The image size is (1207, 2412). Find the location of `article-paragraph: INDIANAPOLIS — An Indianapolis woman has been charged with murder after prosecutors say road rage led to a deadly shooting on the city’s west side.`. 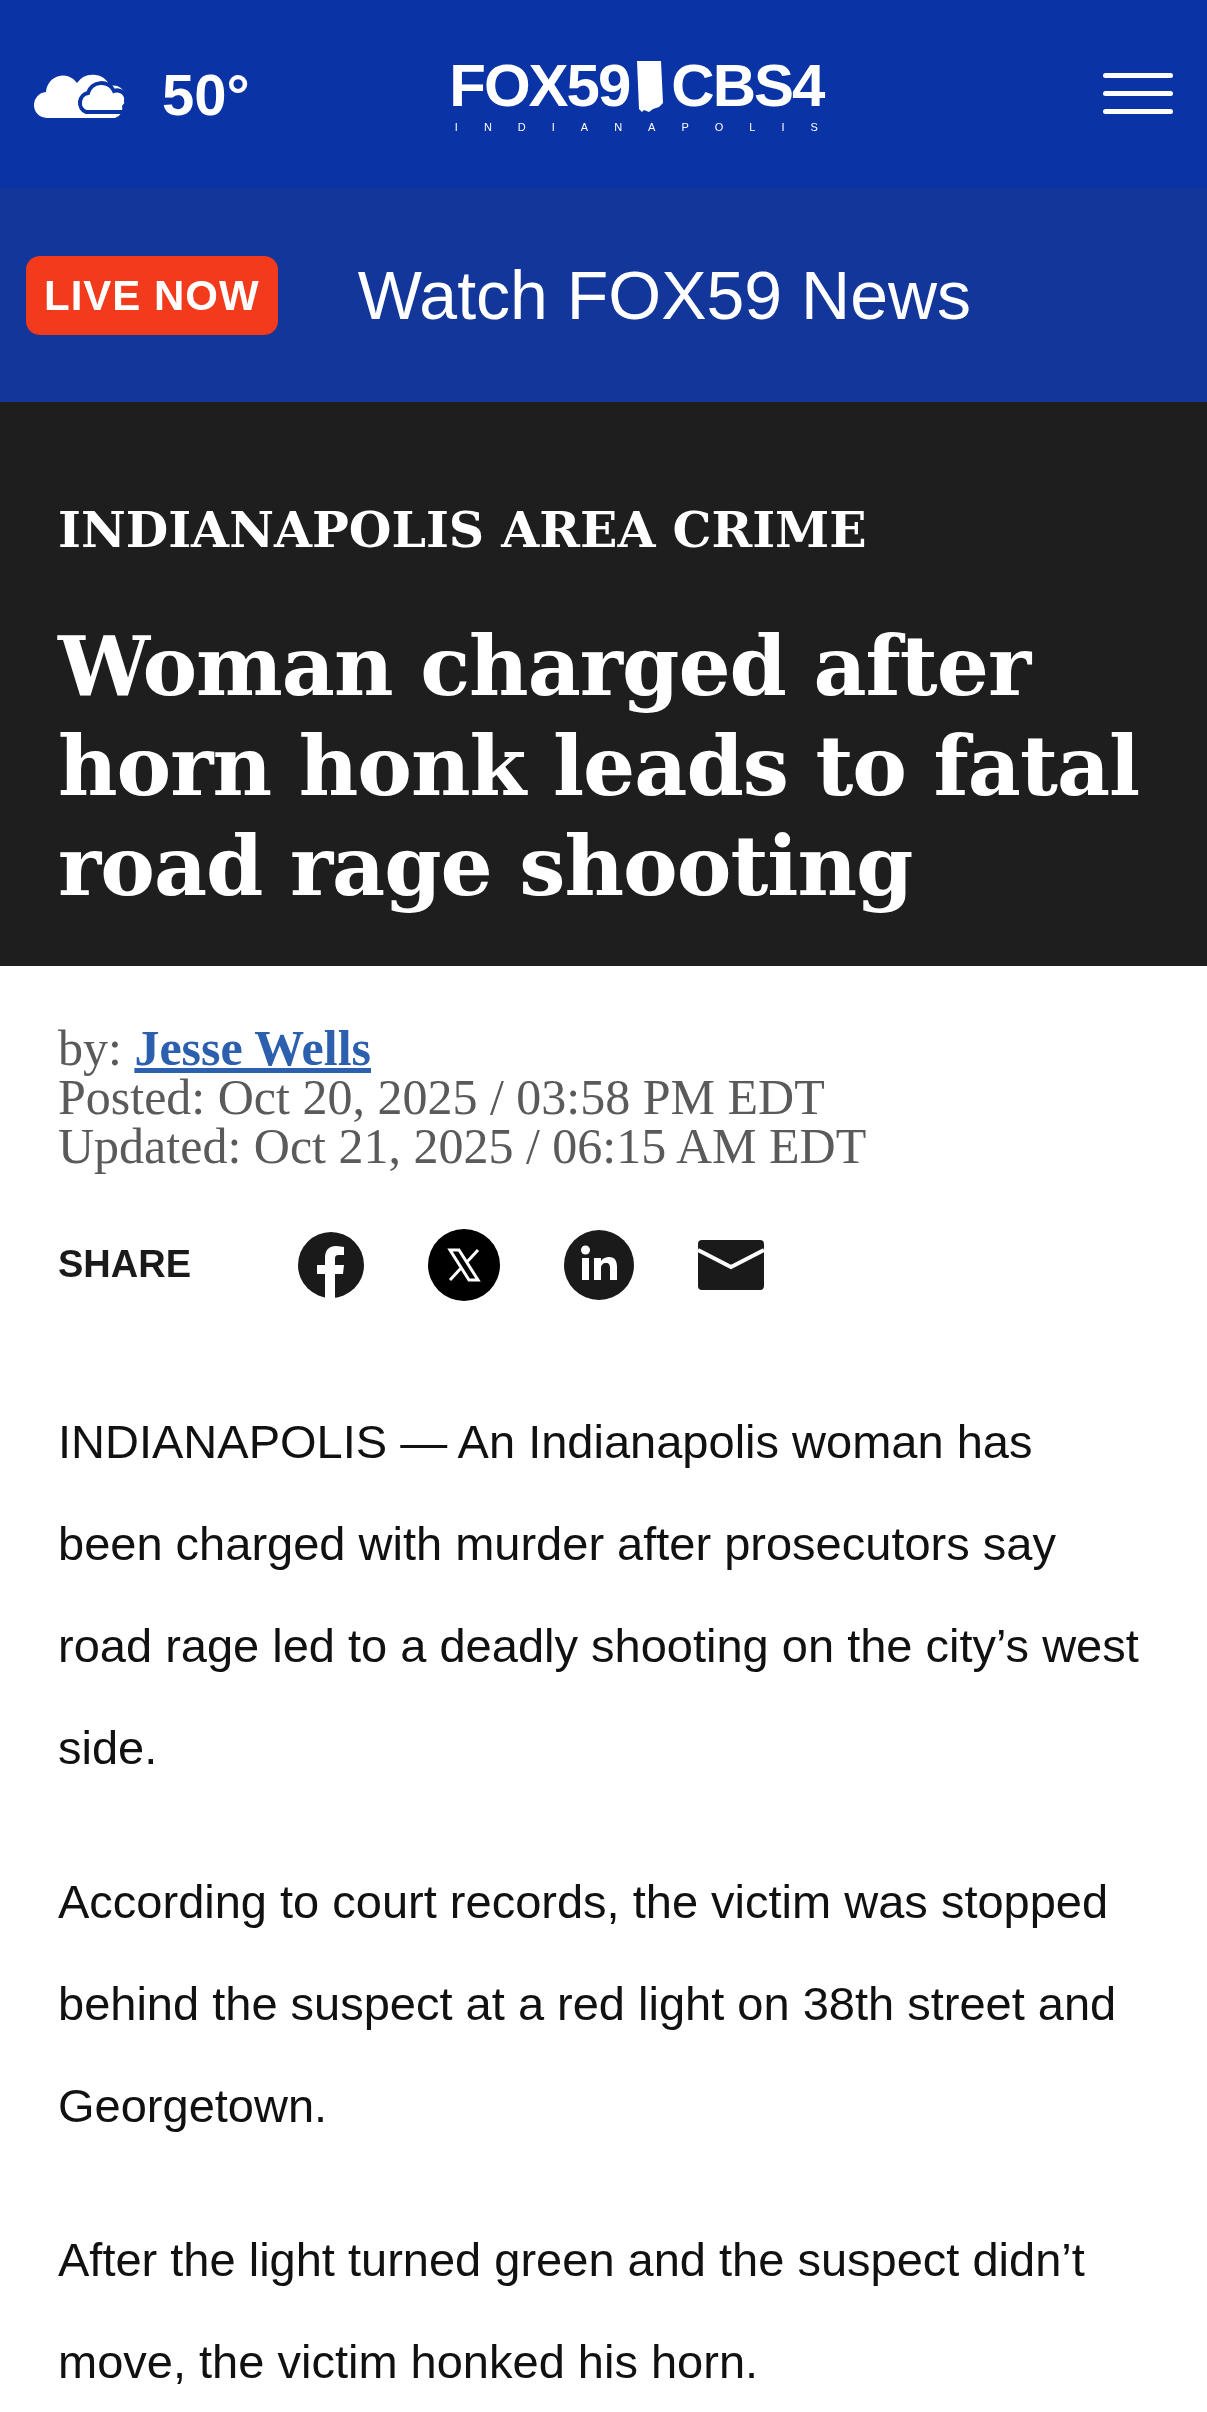

article-paragraph: INDIANAPOLIS — An Indianapolis woman has been charged with murder after prosecutors say road rage led to a deadly shooting on the city’s west side. is located at coordinates (599, 1594).